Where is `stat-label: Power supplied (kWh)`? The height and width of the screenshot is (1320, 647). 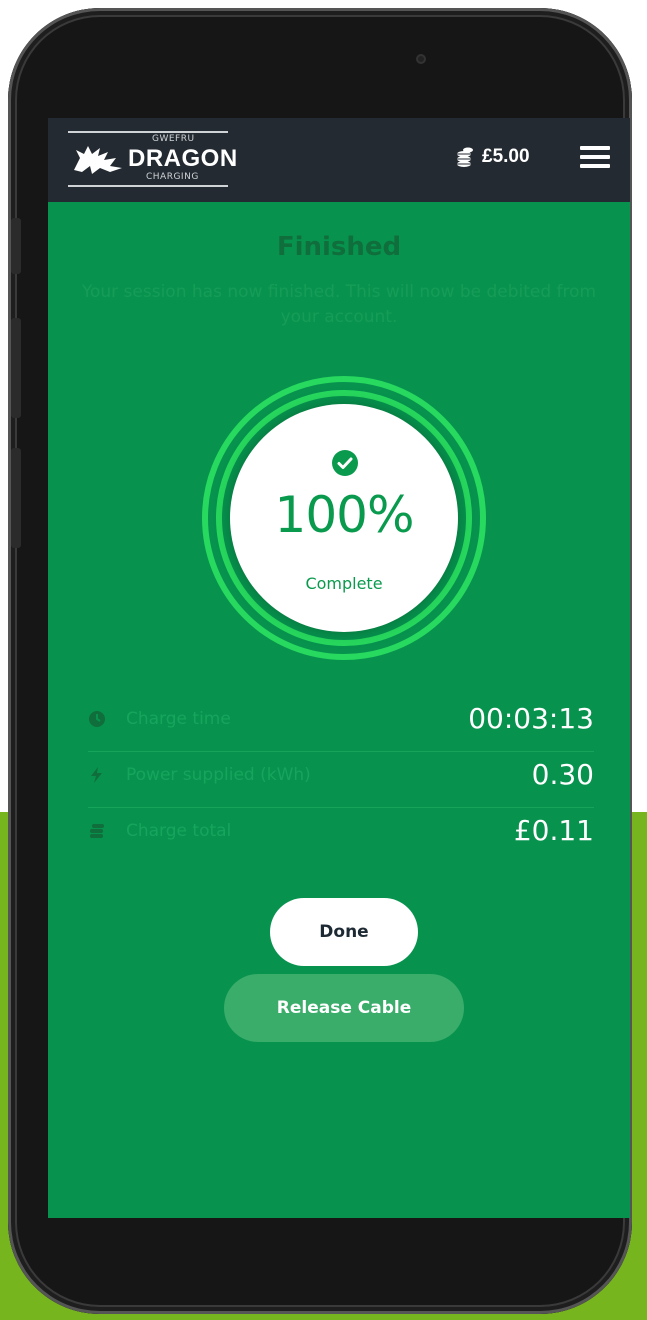 stat-label: Power supplied (kWh) is located at coordinates (218, 775).